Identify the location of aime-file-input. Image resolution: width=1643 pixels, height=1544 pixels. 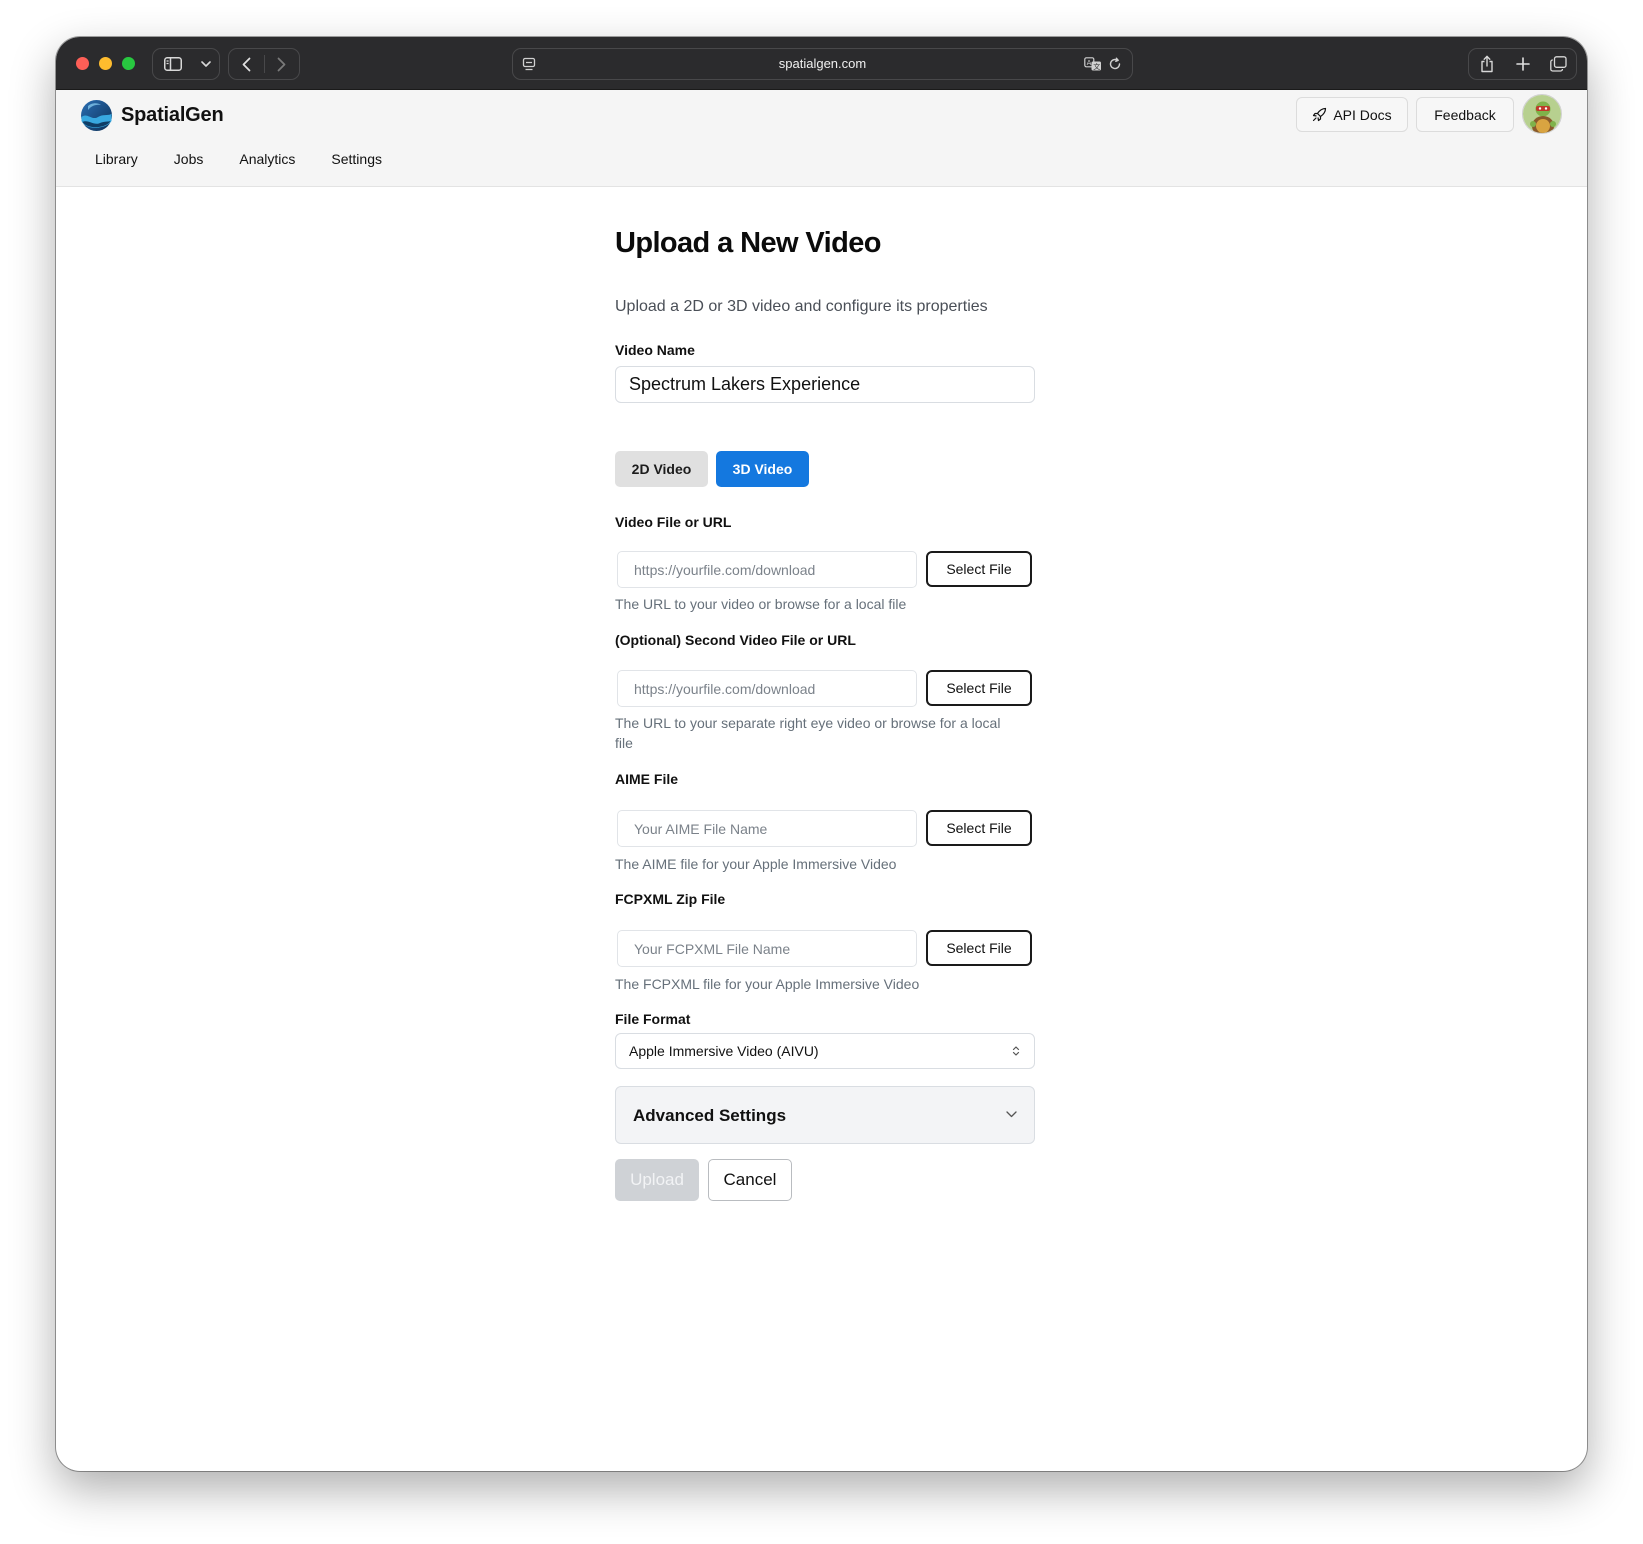
(767, 828).